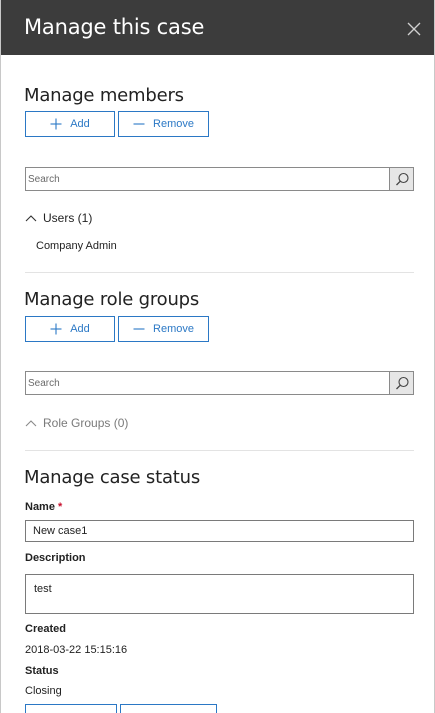  I want to click on add-member-label: Add, so click(80, 124).